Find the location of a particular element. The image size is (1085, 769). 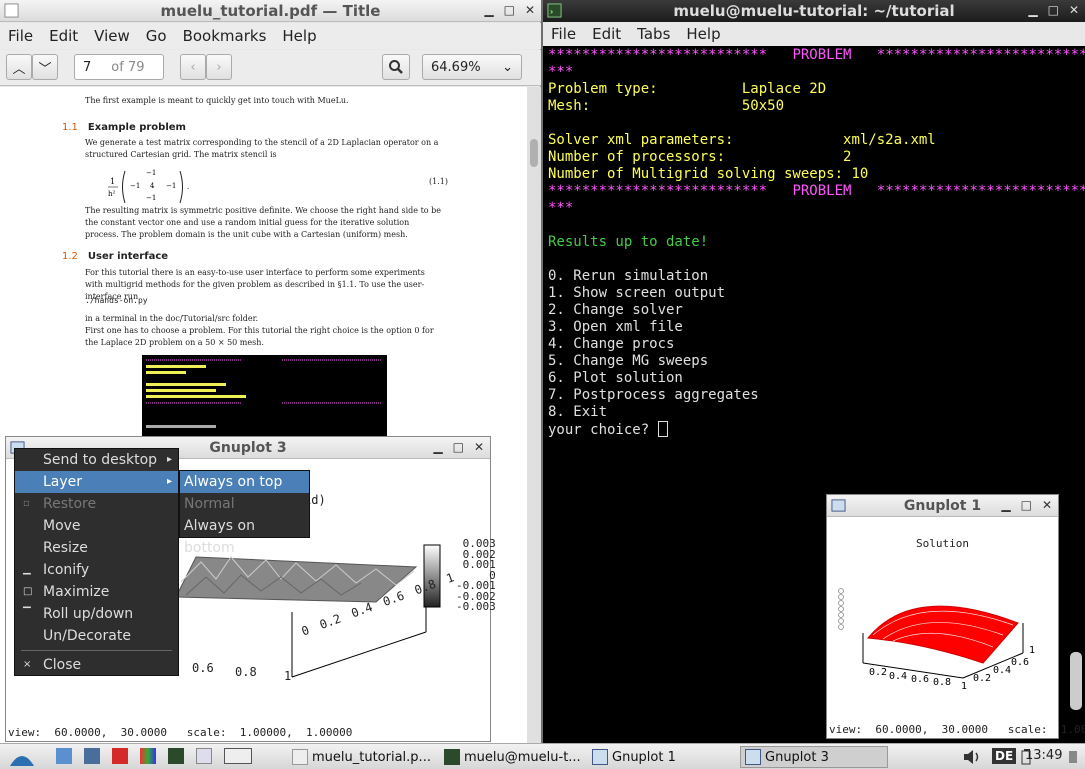

terminal-launch-icon is located at coordinates (176, 756).